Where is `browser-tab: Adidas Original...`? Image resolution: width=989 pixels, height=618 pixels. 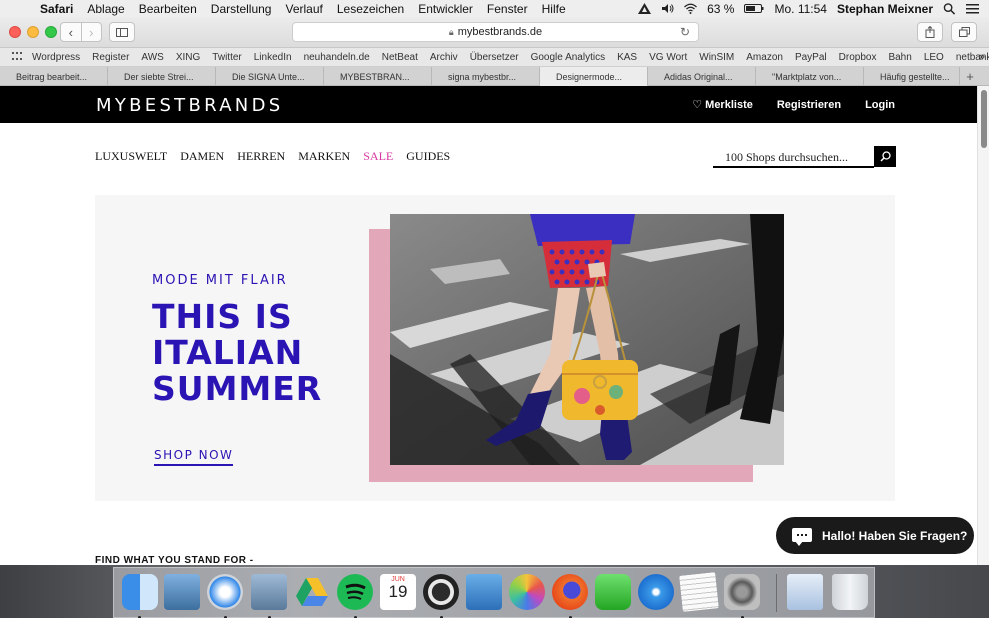
browser-tab: Adidas Original... is located at coordinates (702, 76).